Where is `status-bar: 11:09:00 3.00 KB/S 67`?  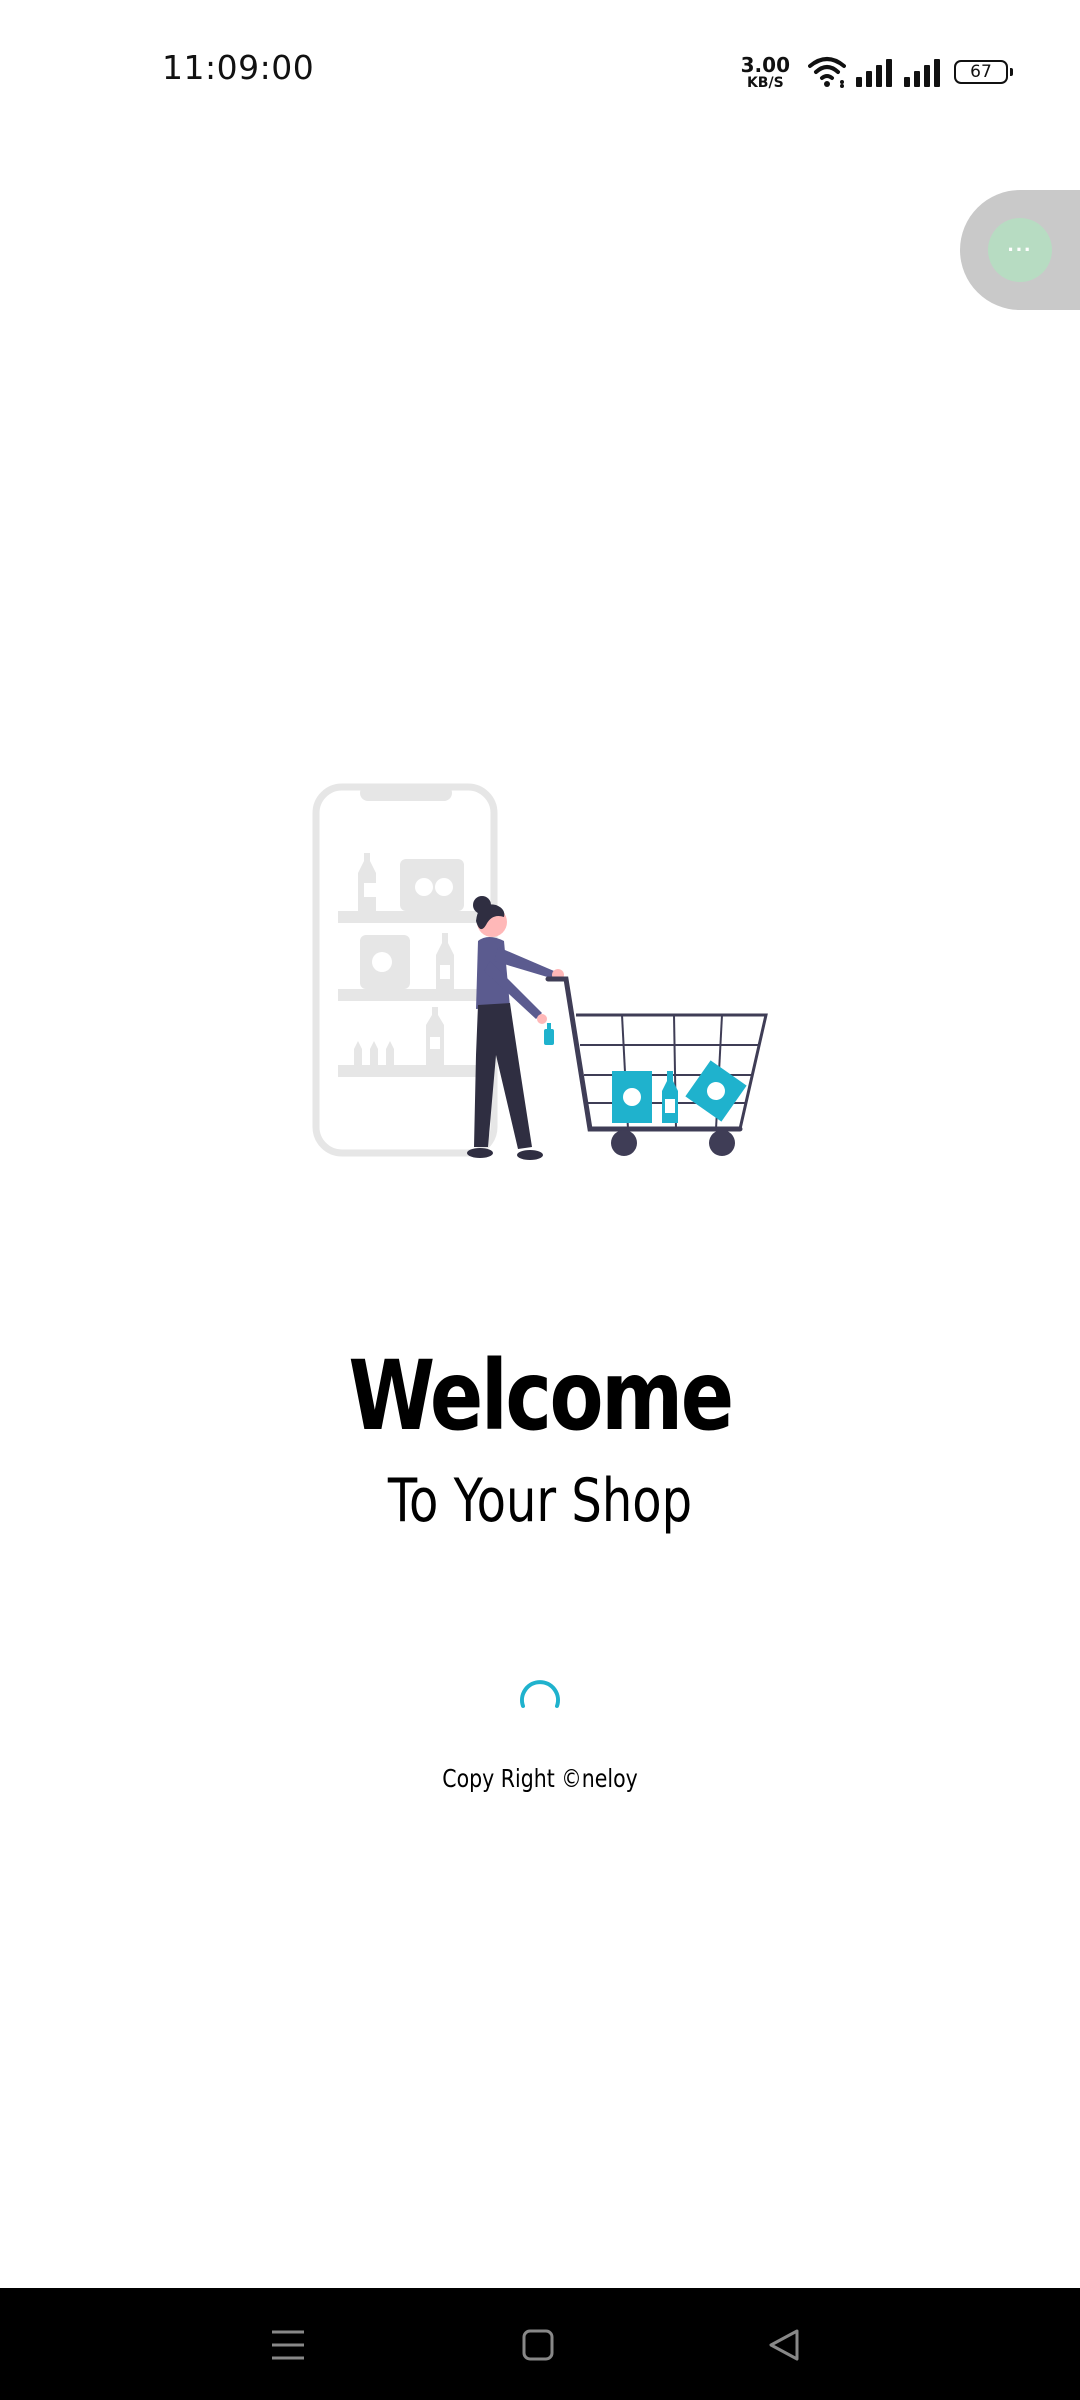 status-bar: 11:09:00 3.00 KB/S 67 is located at coordinates (540, 70).